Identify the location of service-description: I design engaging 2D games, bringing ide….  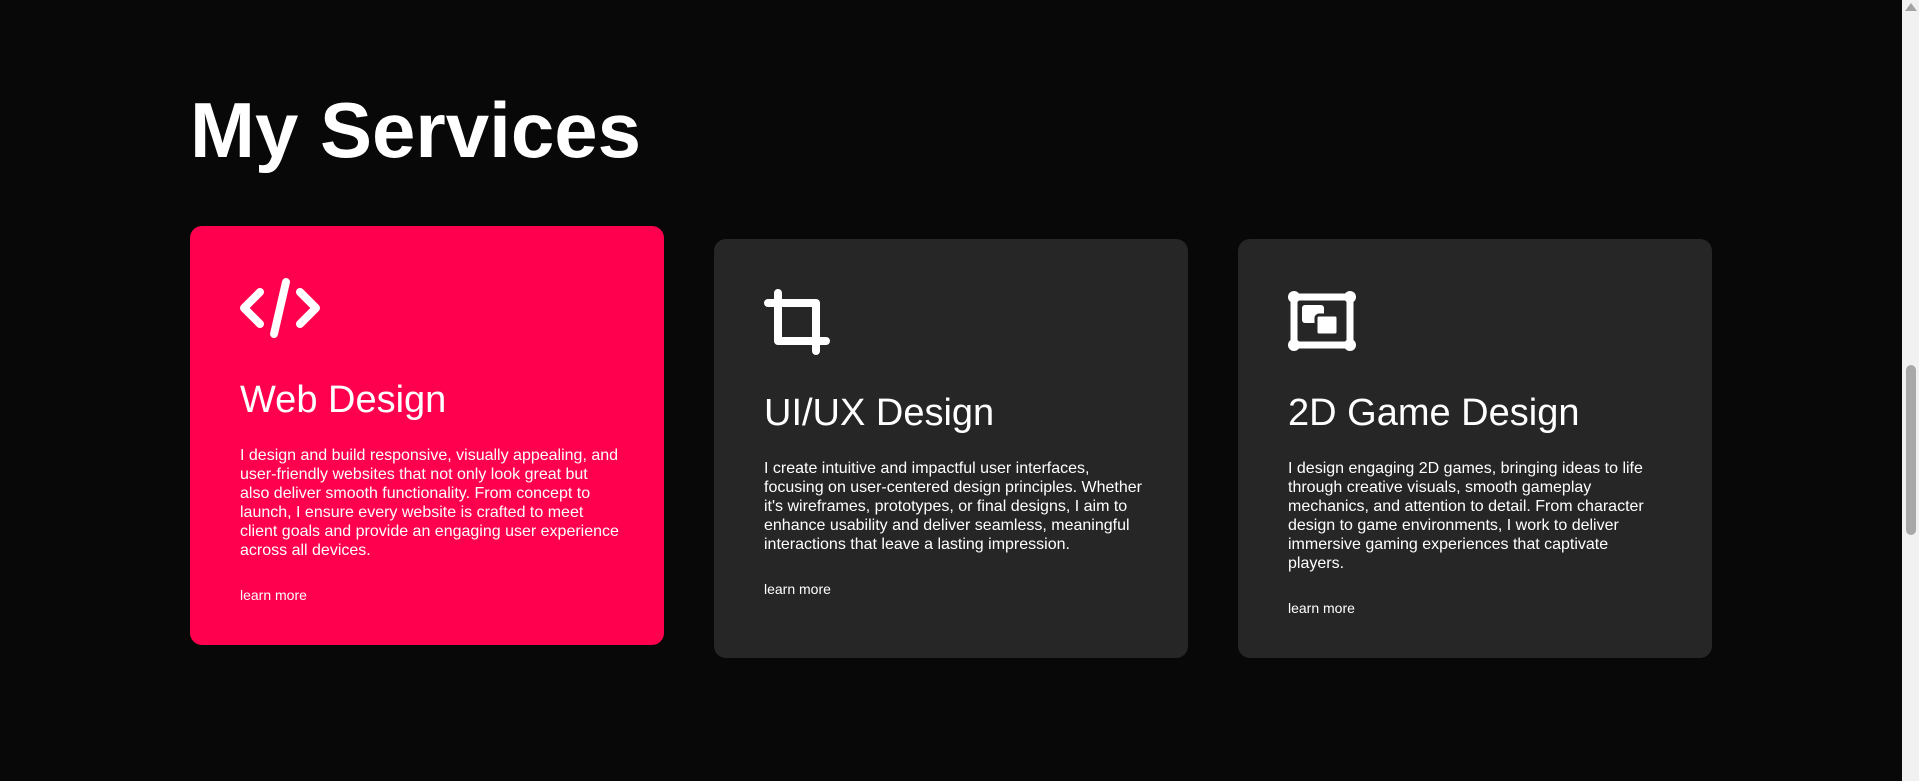
(1466, 515).